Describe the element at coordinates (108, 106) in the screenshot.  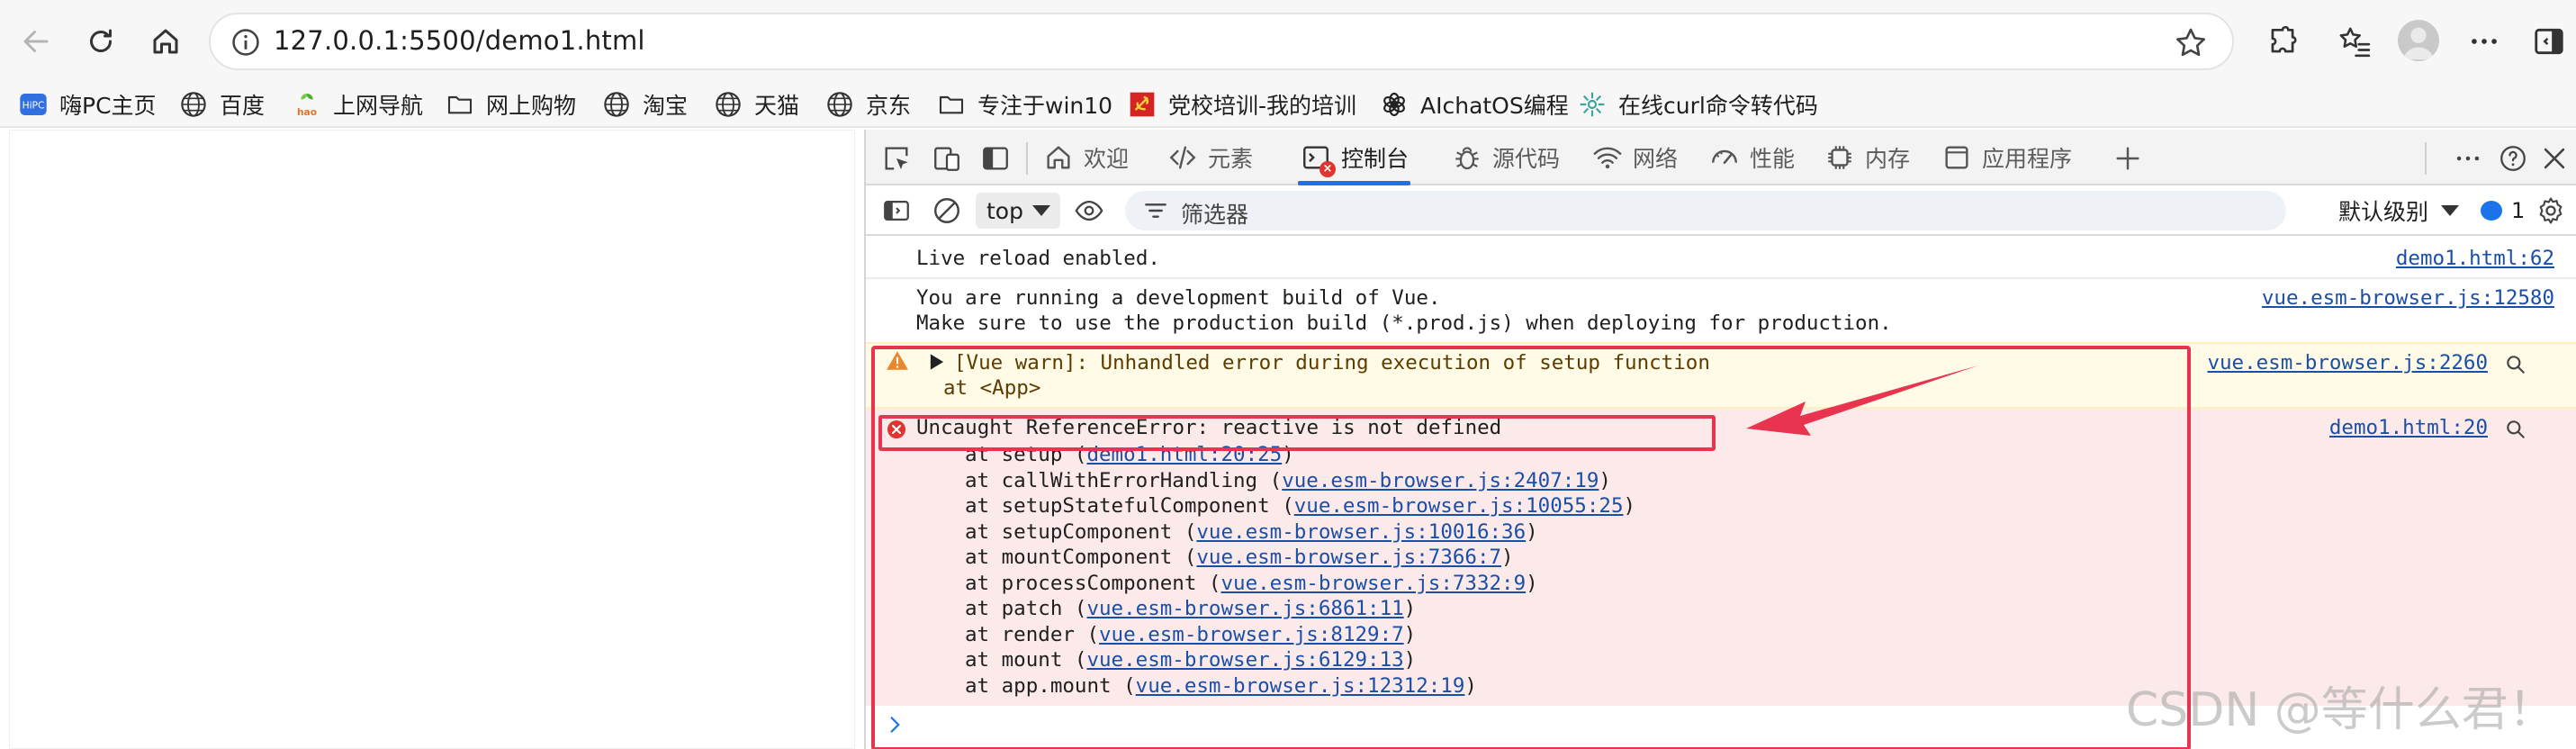
I see `bookmark-label: 嗨PC主页` at that location.